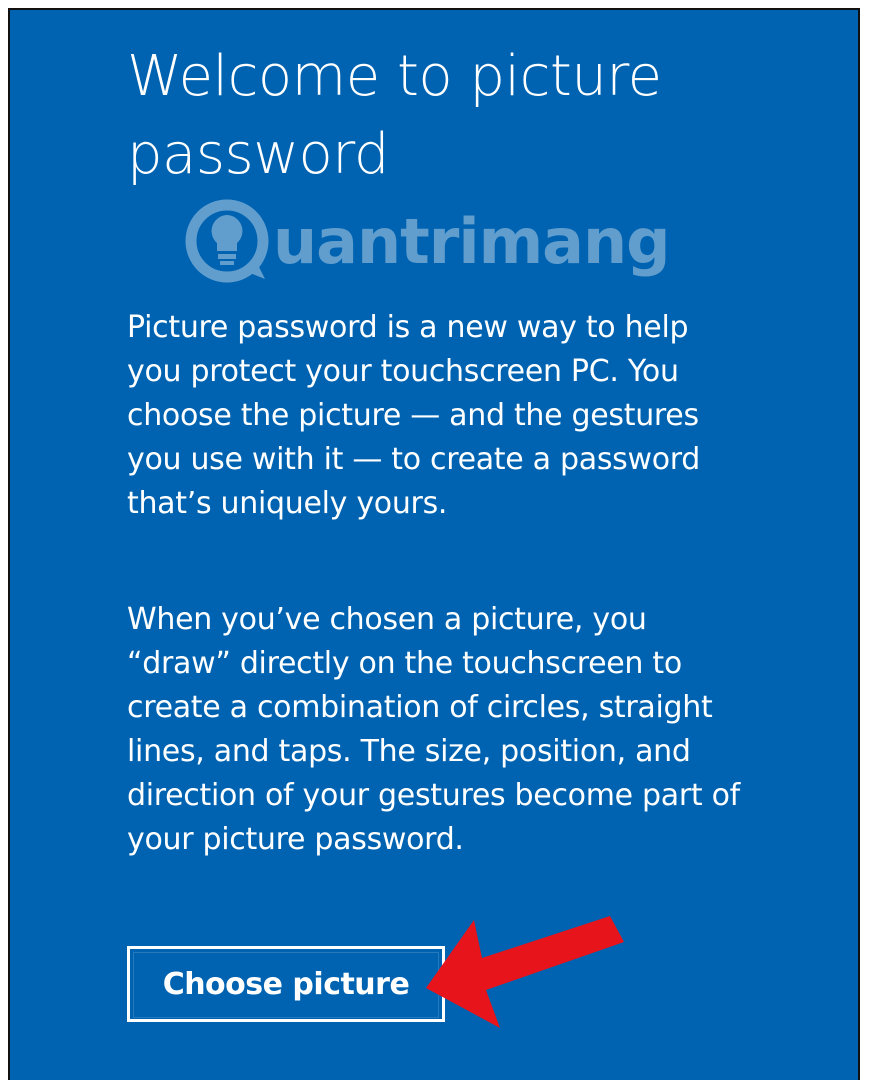 This screenshot has height=1080, width=870. What do you see at coordinates (394, 115) in the screenshot?
I see `page-title: Welcome to picture password` at bounding box center [394, 115].